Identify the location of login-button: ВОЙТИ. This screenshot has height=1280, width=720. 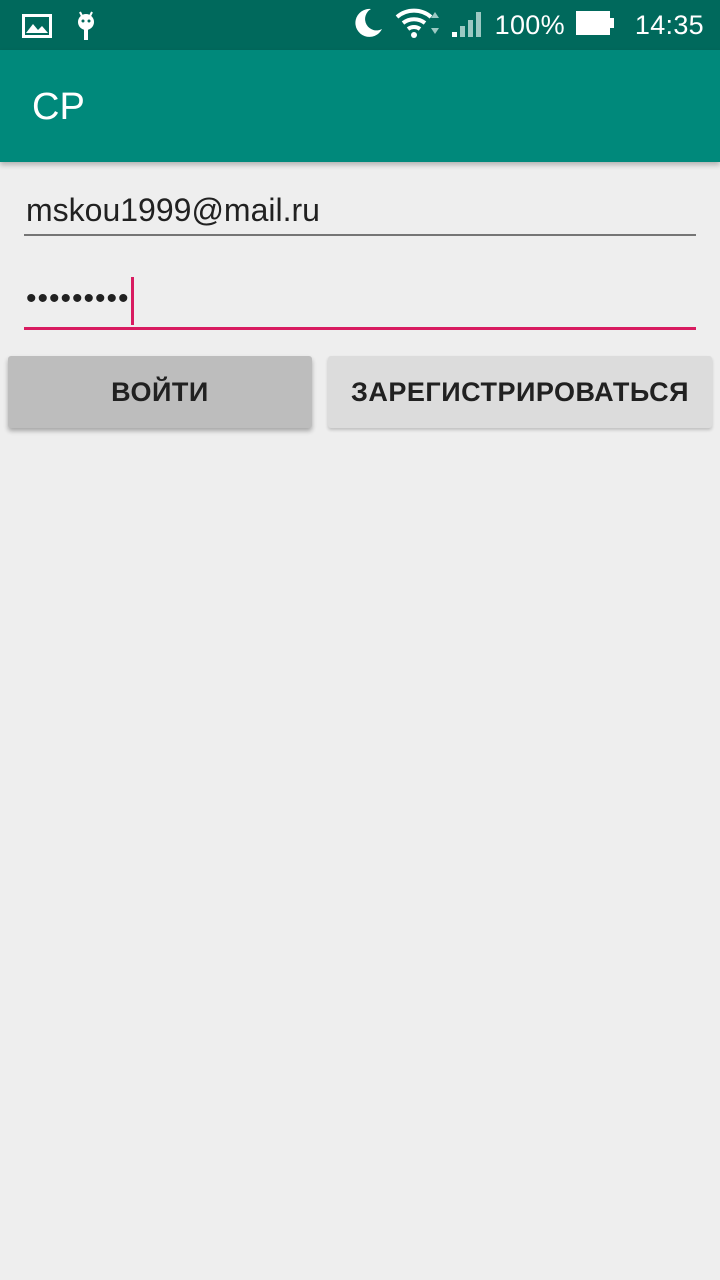
(160, 392).